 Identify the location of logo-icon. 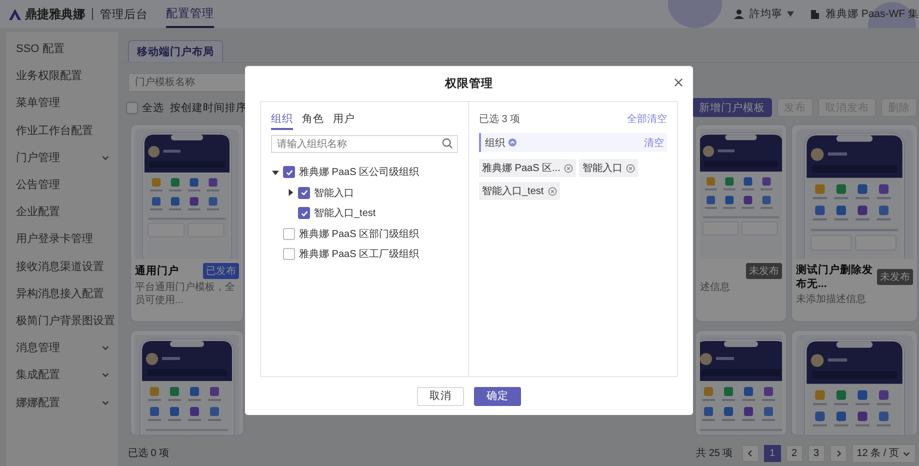
(15, 14).